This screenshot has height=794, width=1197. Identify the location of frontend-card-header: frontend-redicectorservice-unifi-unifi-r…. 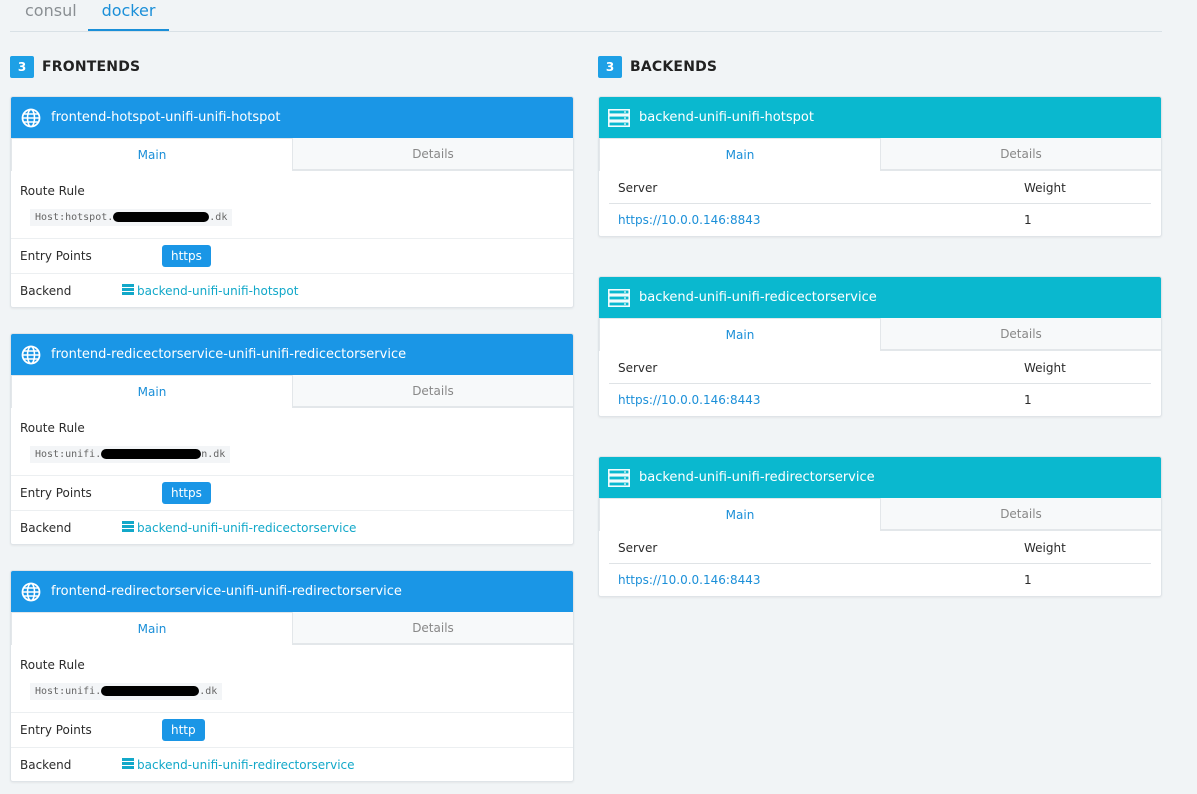
(292, 354).